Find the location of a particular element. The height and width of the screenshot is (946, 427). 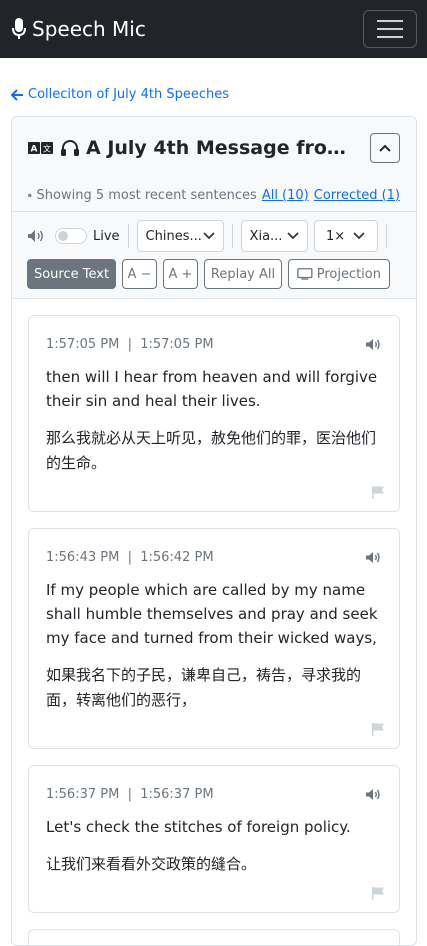

arrow-left-icon is located at coordinates (17, 95).